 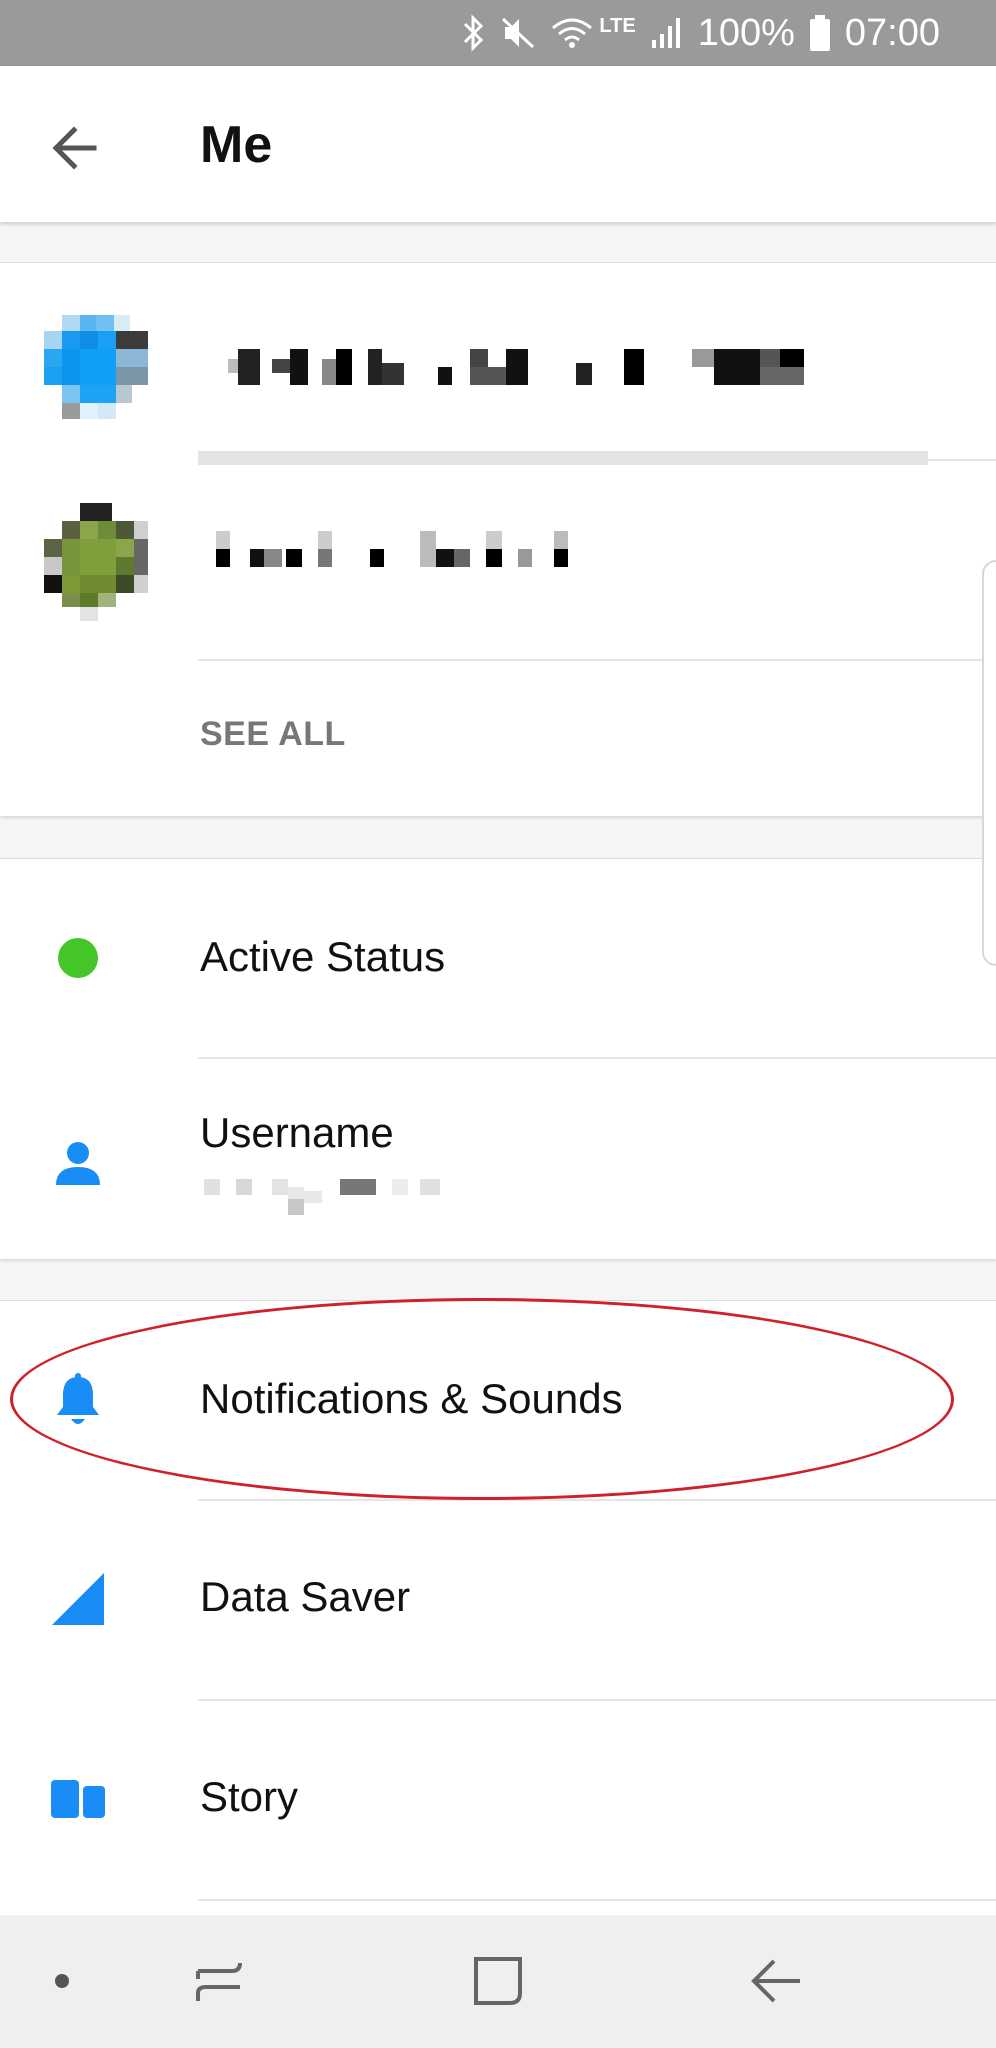 What do you see at coordinates (78, 1799) in the screenshot?
I see `story-icon` at bounding box center [78, 1799].